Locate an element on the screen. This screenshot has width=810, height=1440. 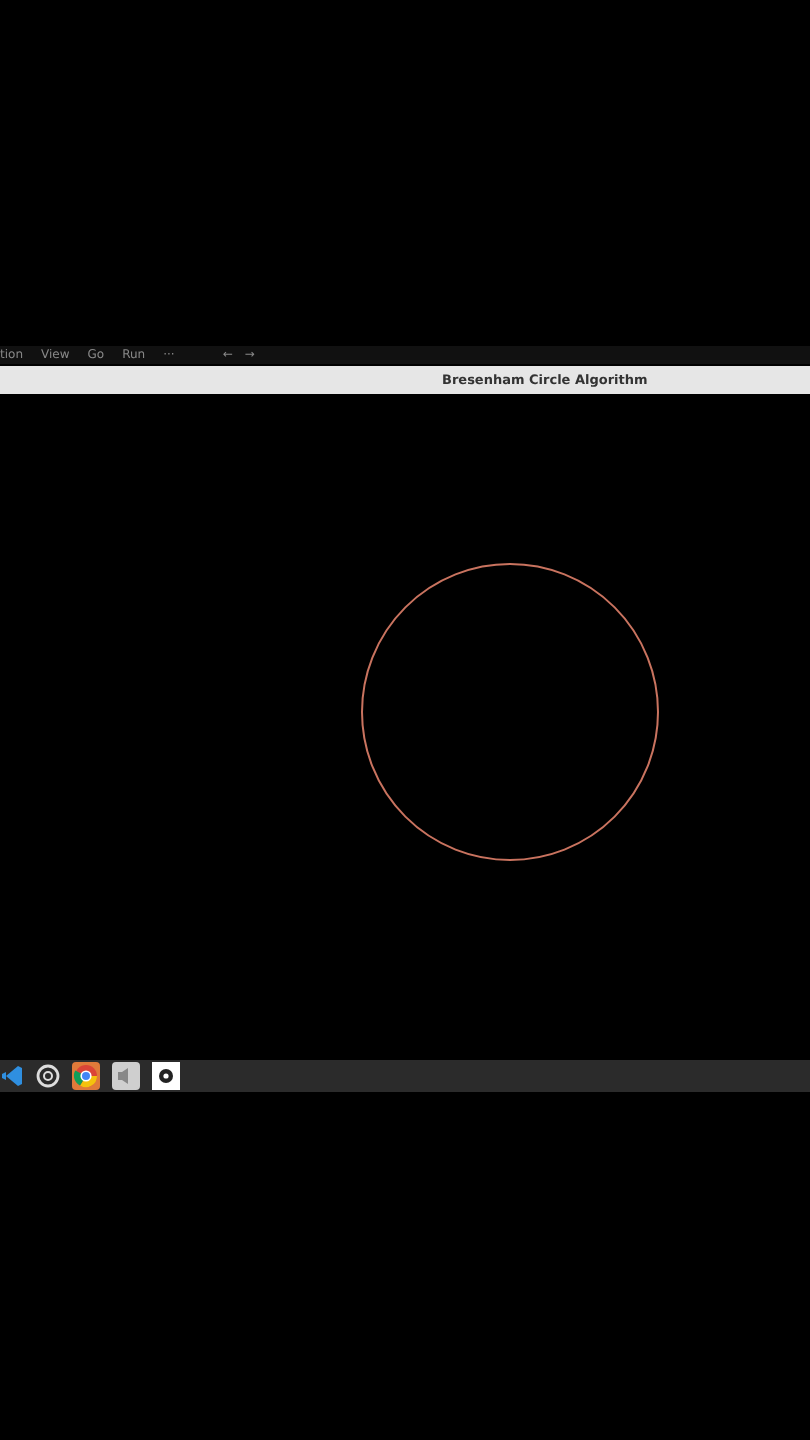
browser-icon is located at coordinates (86, 1076).